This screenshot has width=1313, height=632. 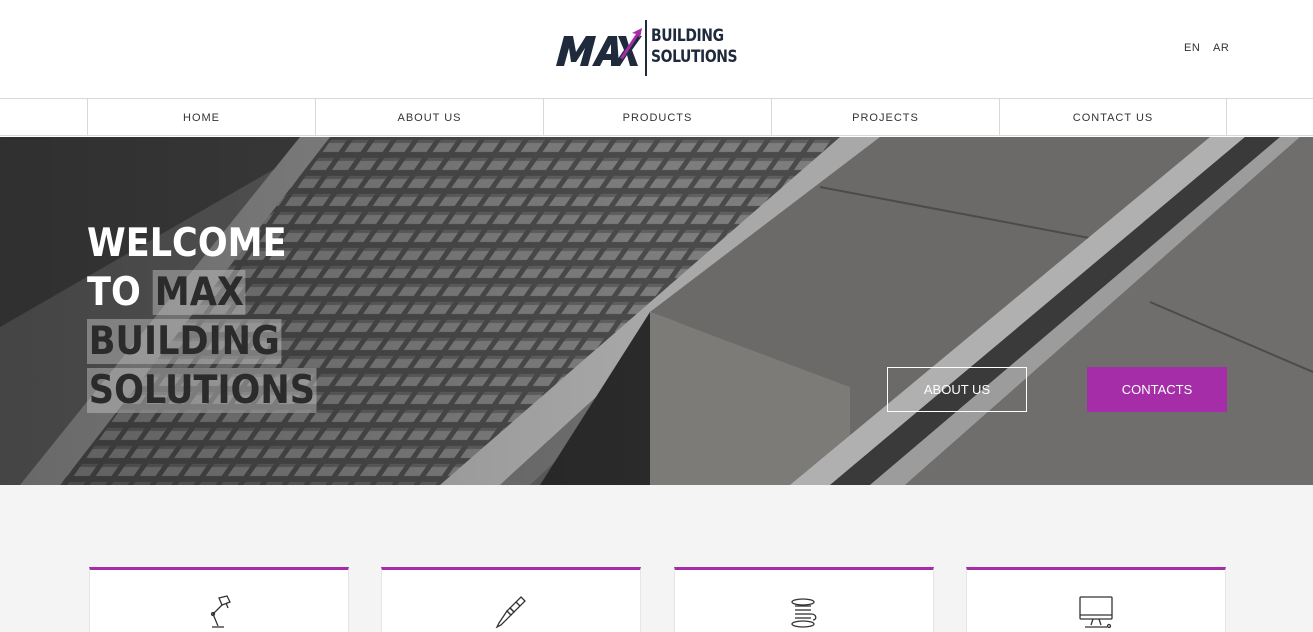 I want to click on nav-item-home: HOME, so click(x=201, y=117).